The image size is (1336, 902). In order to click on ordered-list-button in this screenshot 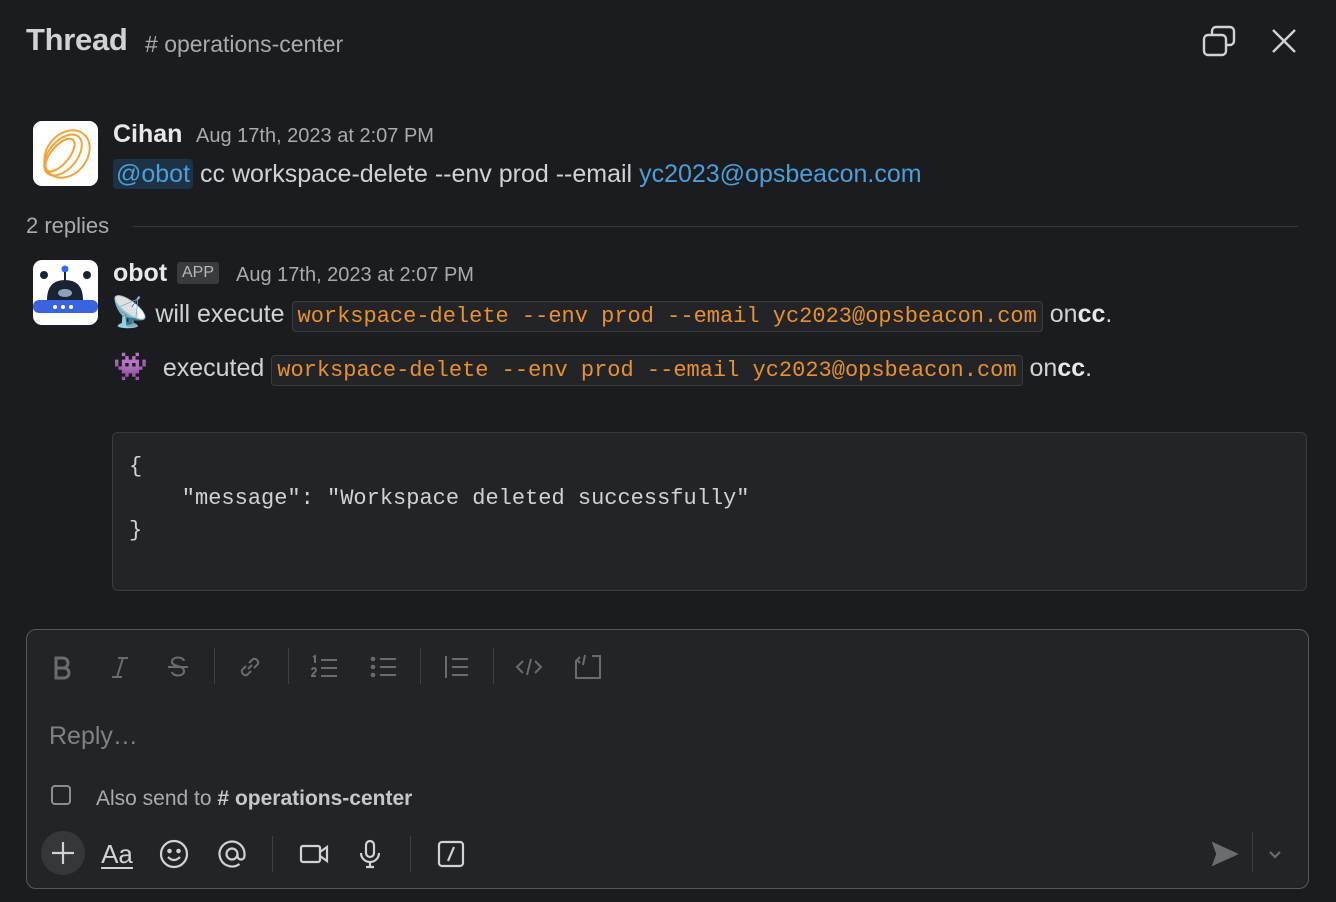, I will do `click(324, 667)`.